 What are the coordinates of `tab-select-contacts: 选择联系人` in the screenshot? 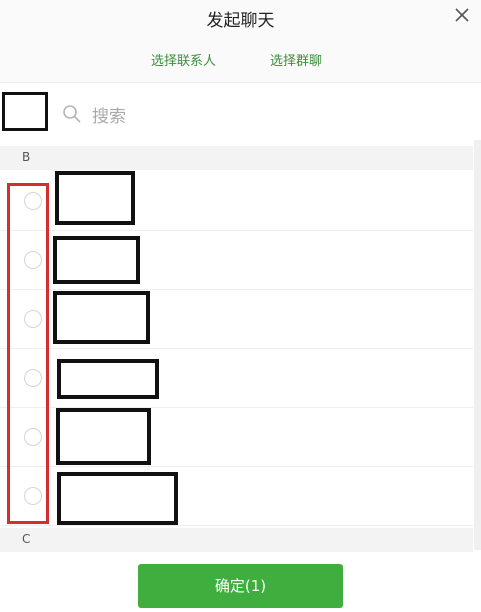 It's located at (183, 59).